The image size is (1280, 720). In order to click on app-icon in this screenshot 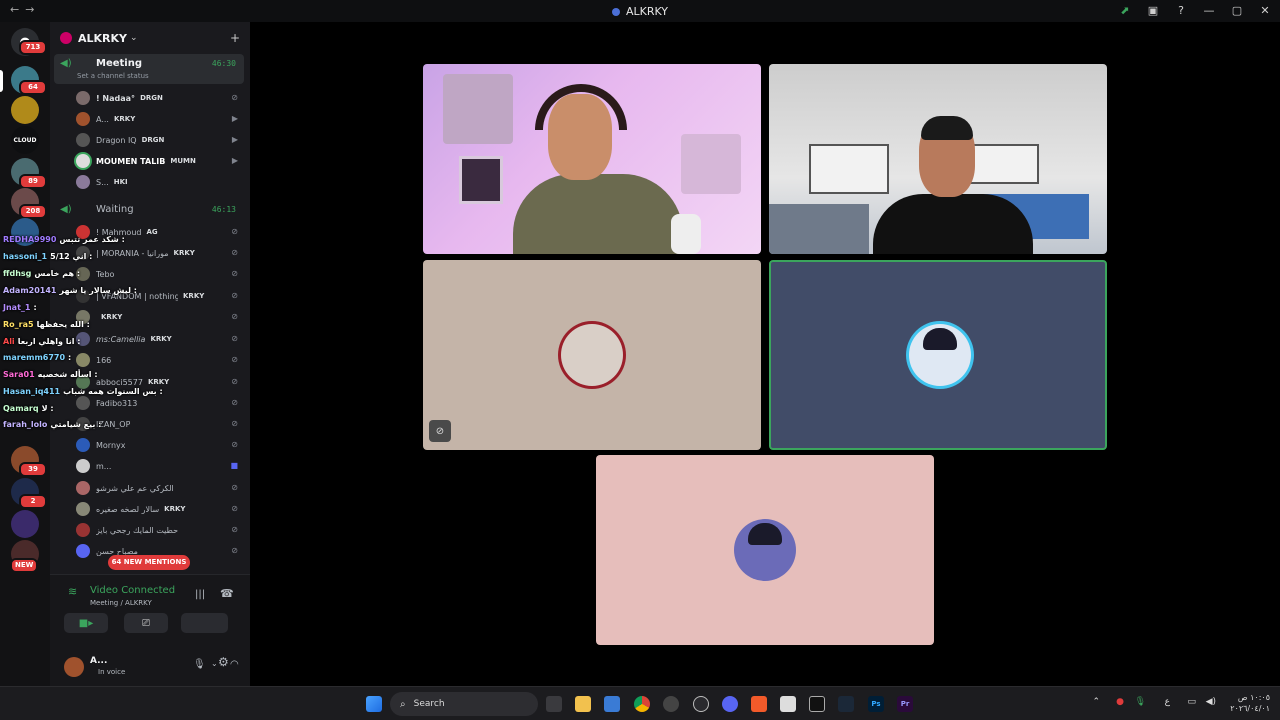, I will do `click(788, 704)`.